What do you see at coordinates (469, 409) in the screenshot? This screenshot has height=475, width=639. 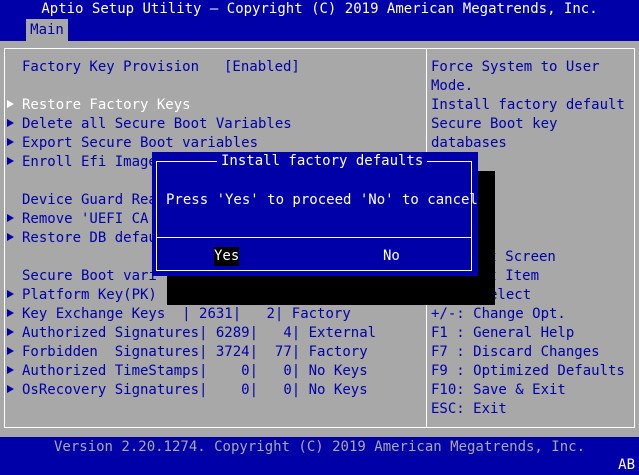 I see `key-hint-esc: ESC: Exit` at bounding box center [469, 409].